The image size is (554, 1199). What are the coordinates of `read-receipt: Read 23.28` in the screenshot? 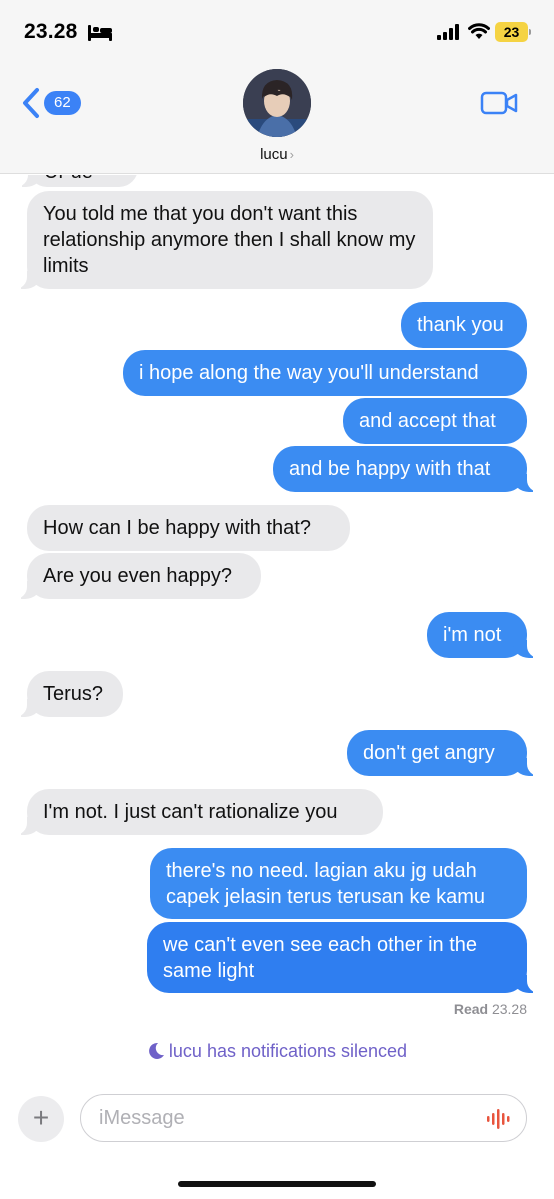 It's located at (490, 1009).